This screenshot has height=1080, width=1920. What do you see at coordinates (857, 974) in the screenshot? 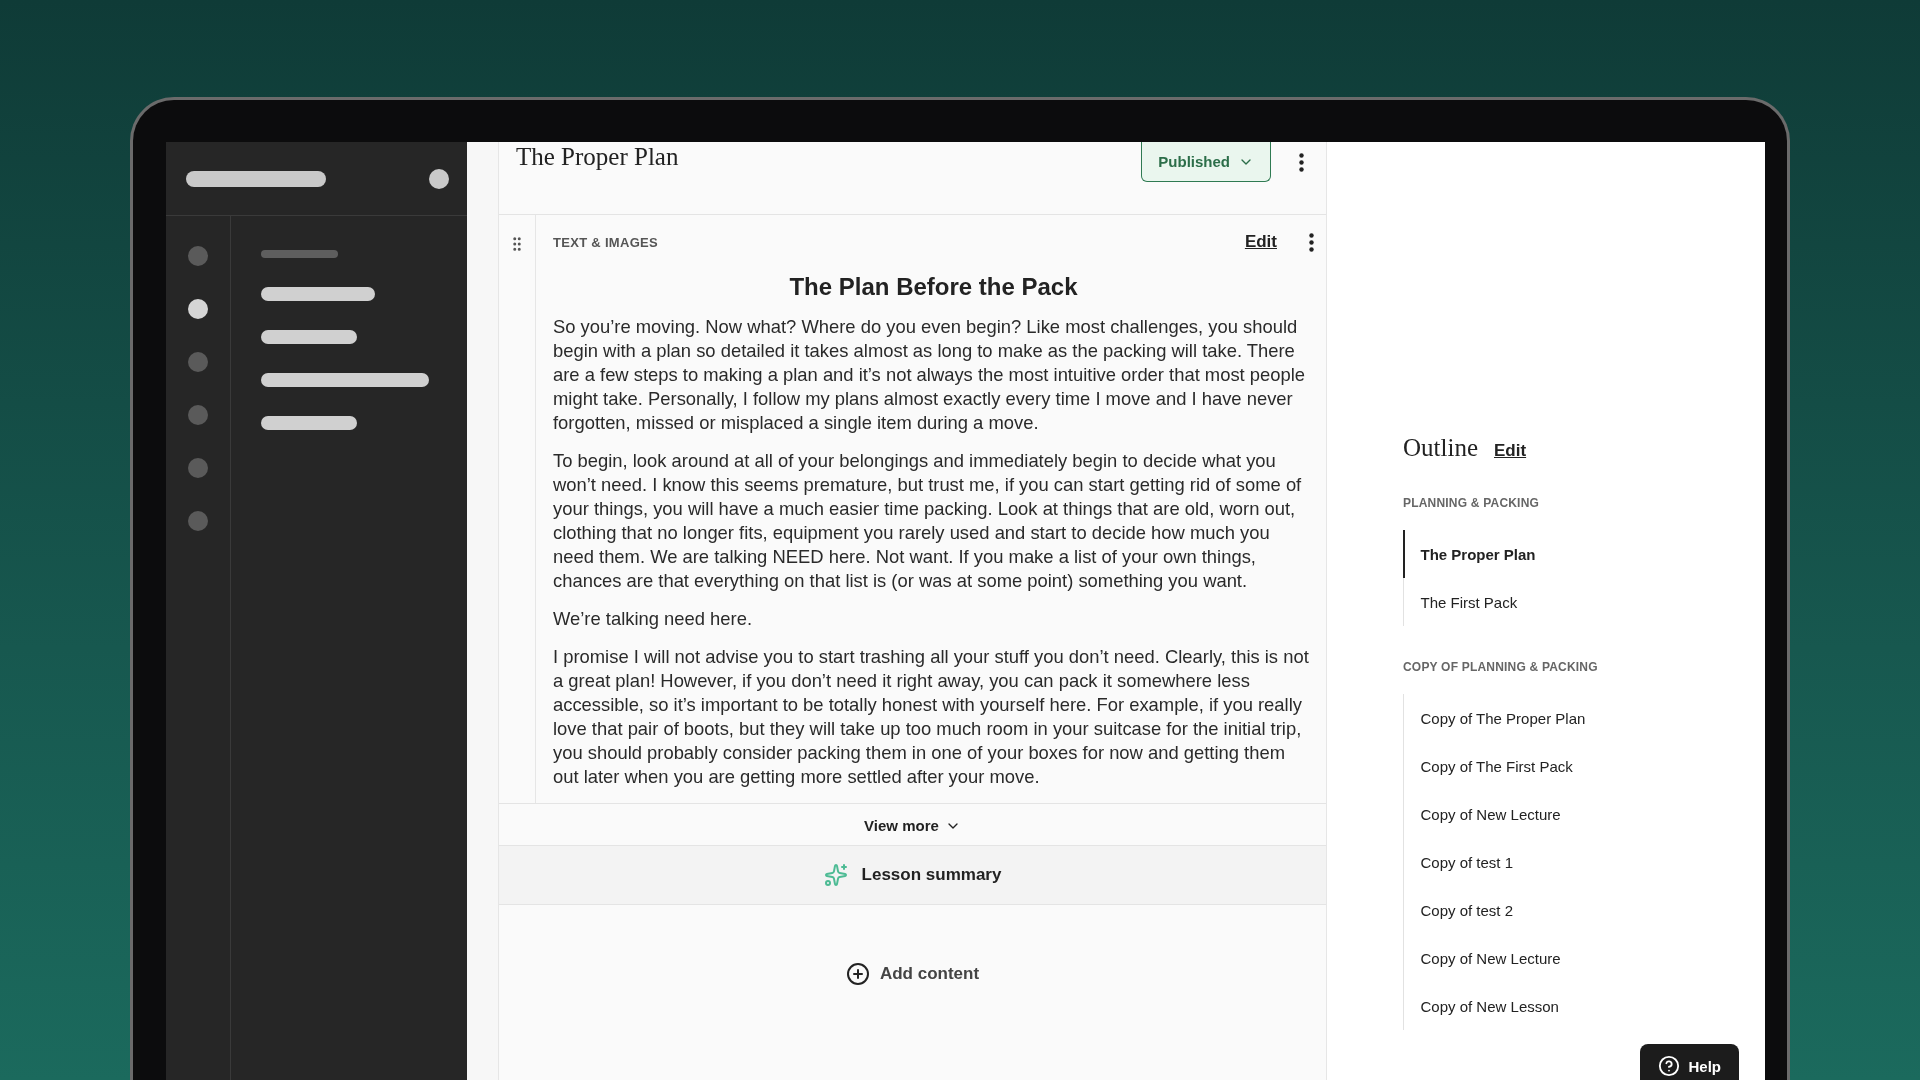
I see `add-icon` at bounding box center [857, 974].